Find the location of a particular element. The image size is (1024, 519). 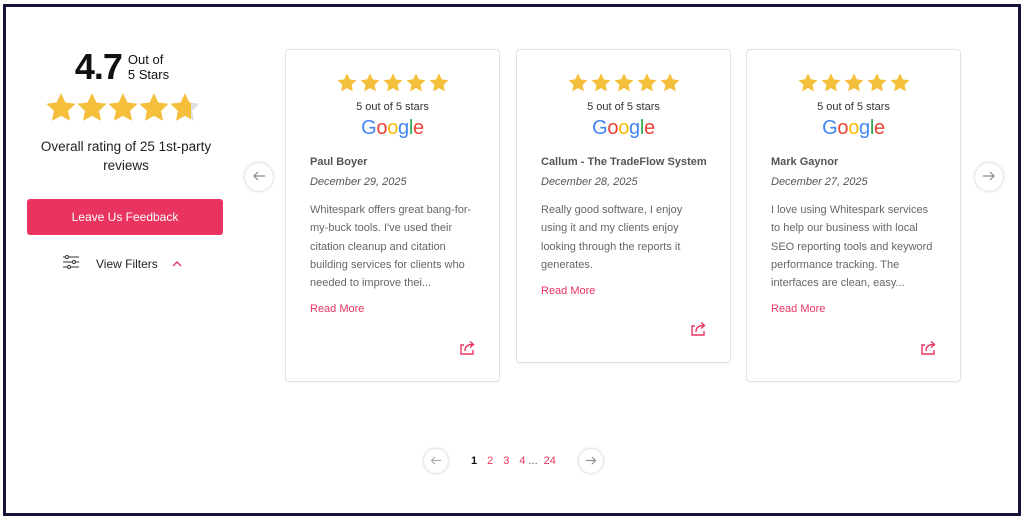

rating-scale: Out of 5 Stars is located at coordinates (148, 67).